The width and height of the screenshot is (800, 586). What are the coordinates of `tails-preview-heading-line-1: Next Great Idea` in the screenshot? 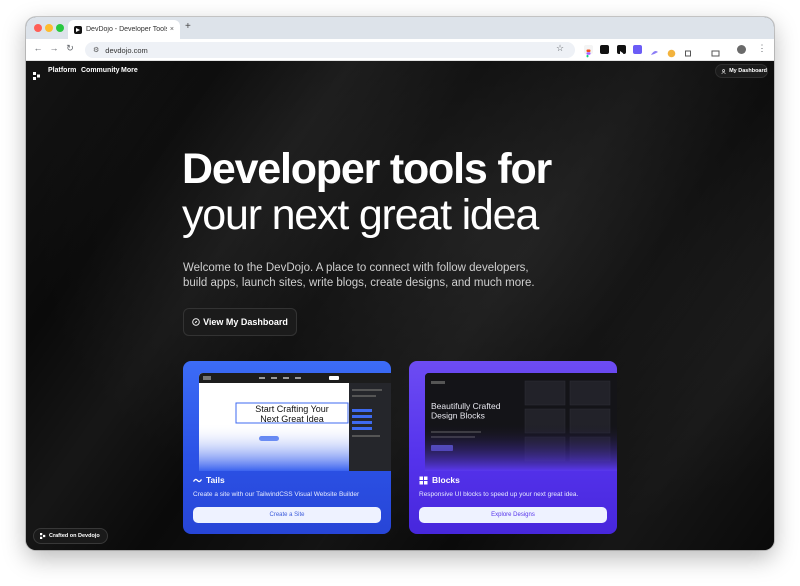 It's located at (292, 419).